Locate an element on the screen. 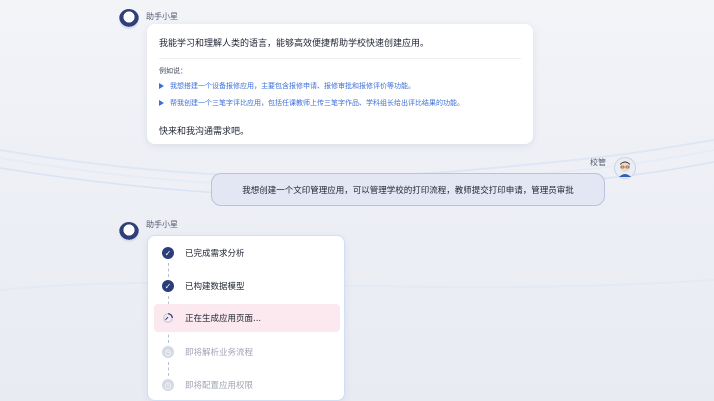  suggestion-item: 我想搭建一个设备报修应用，主要包含报修申请、报修审批和报修评价等功能。 is located at coordinates (287, 86).